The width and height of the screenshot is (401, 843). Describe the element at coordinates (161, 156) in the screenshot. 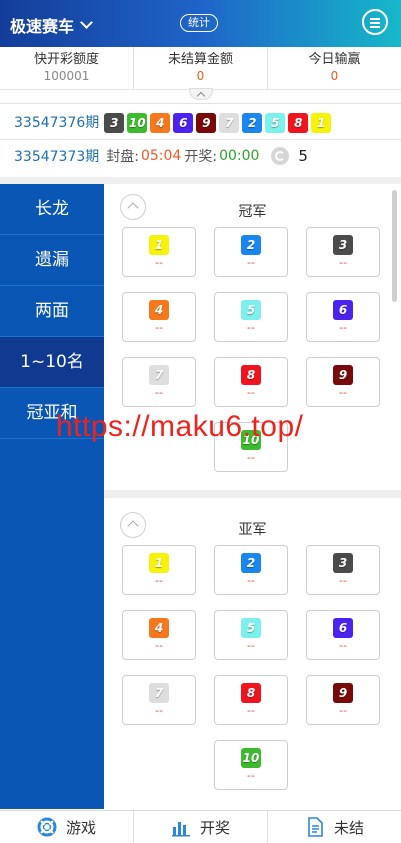

I see `close-countdown: 05:04` at that location.